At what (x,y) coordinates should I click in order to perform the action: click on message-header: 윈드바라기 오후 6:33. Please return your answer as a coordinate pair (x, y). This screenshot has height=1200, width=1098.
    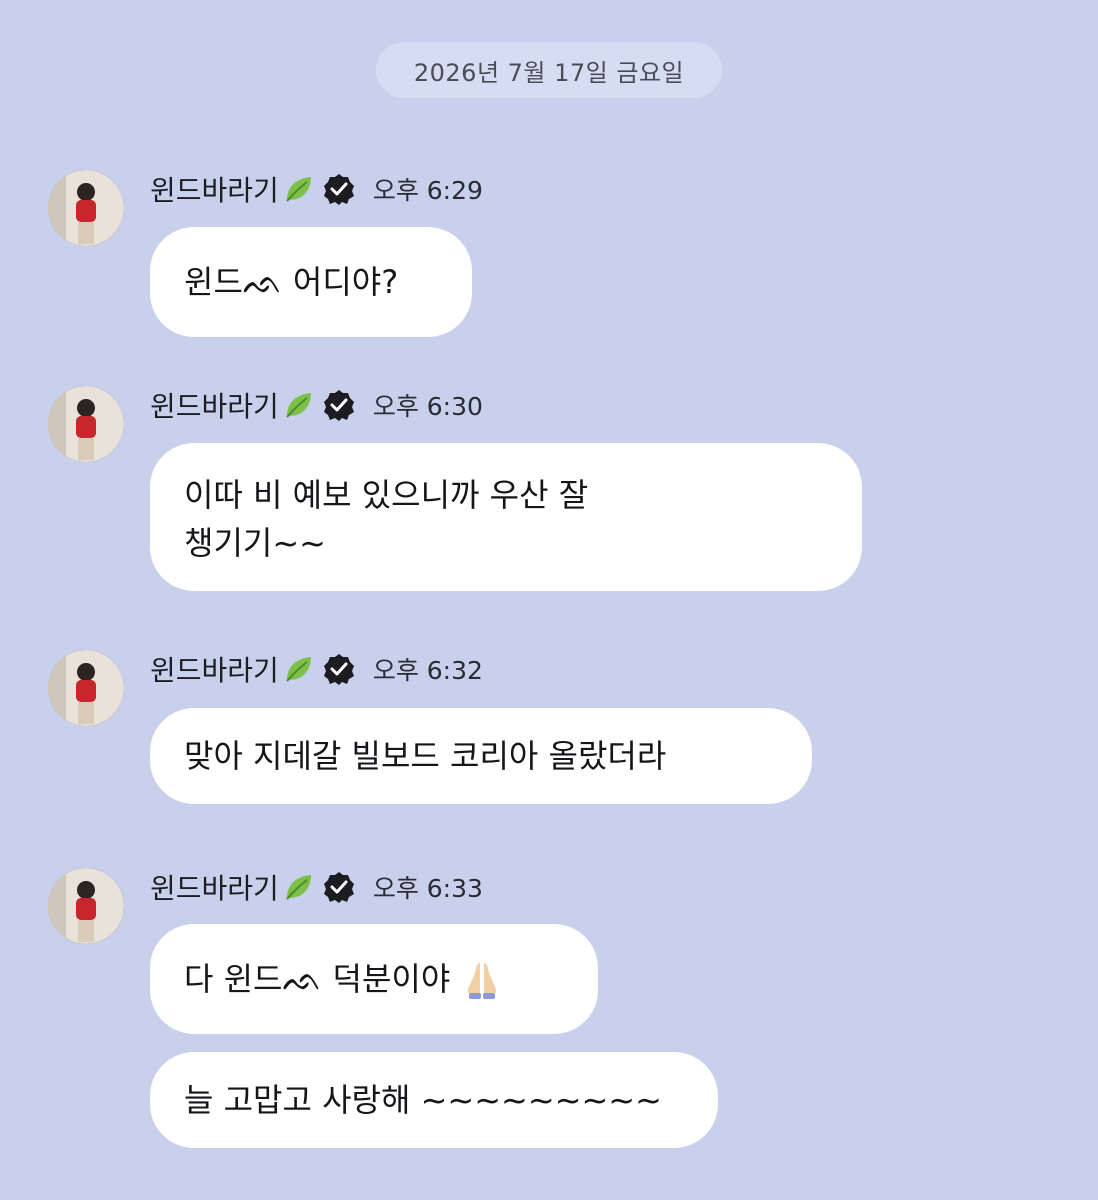
    Looking at the image, I should click on (316, 887).